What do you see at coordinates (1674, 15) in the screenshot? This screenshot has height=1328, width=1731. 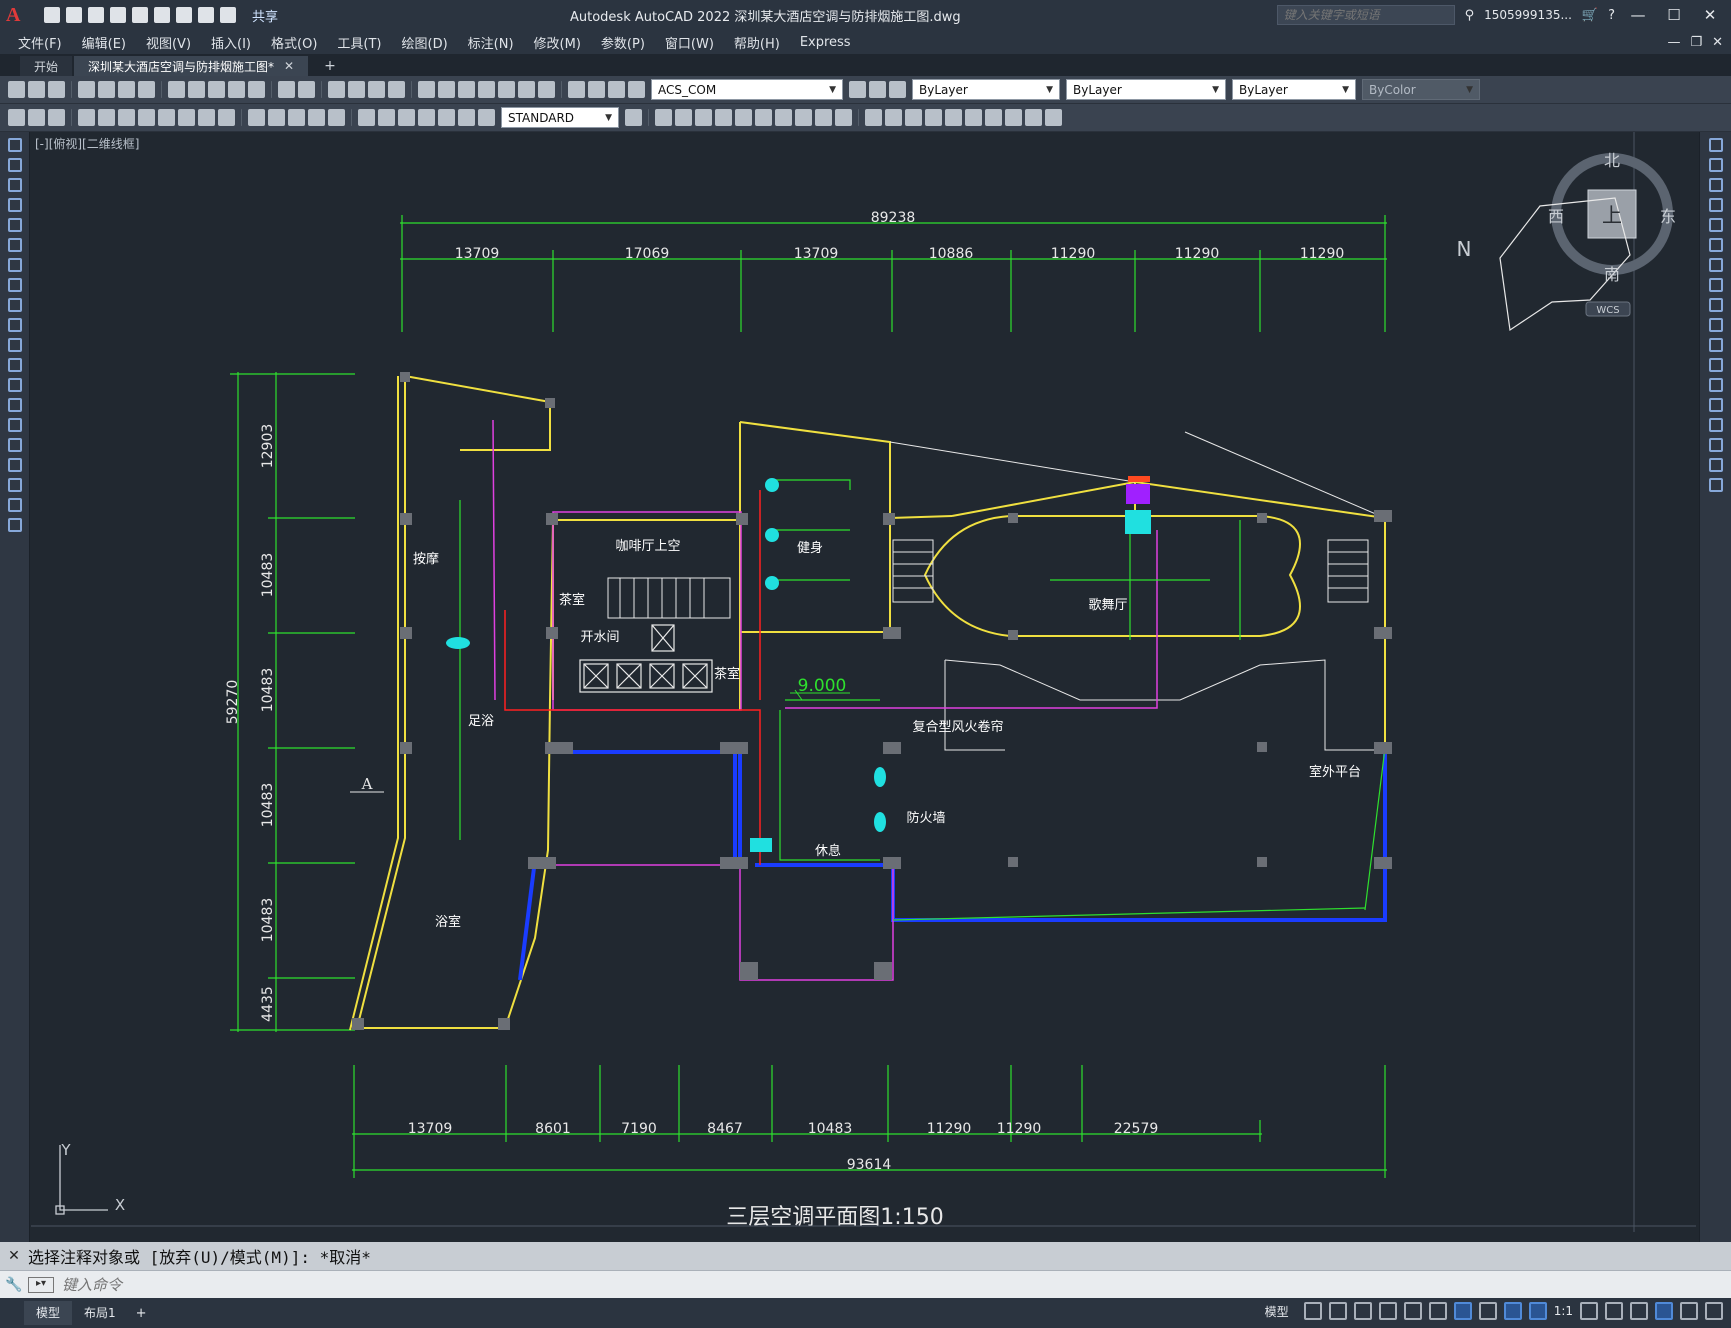 I see `maximize-button: ☐` at bounding box center [1674, 15].